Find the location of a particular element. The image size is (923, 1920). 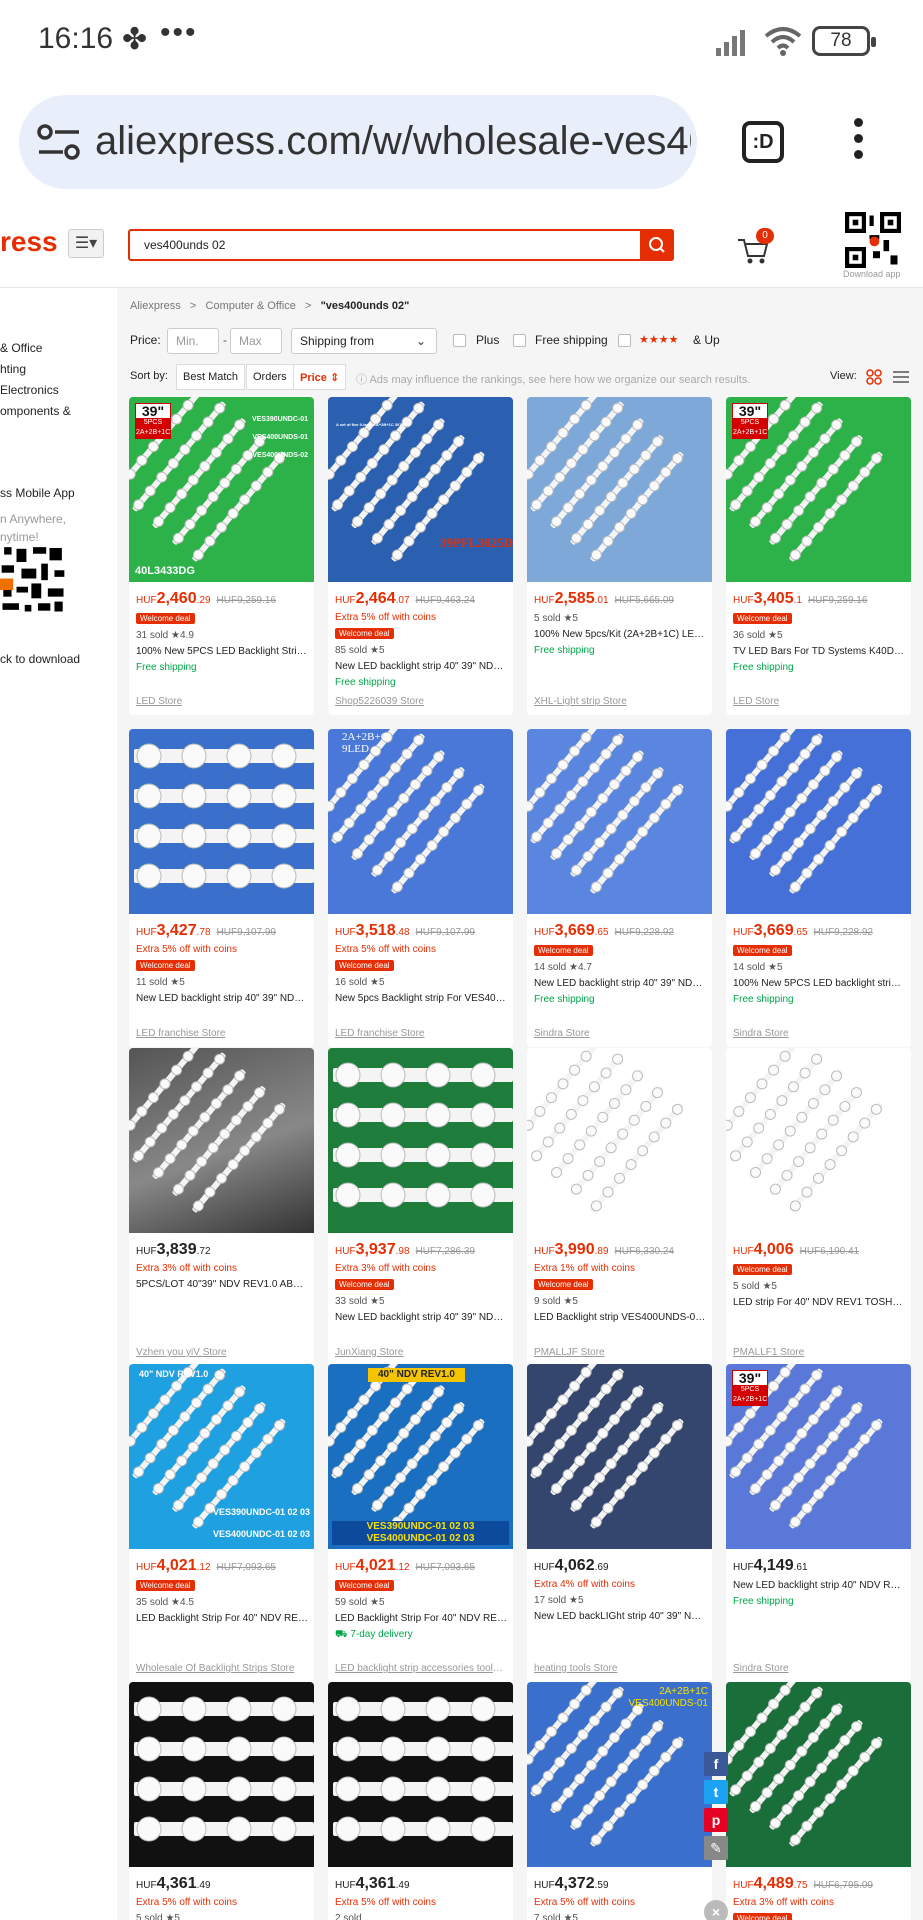

product-title: New 5pcs Backlight strip For VES400UNDS is located at coordinates (421, 998).